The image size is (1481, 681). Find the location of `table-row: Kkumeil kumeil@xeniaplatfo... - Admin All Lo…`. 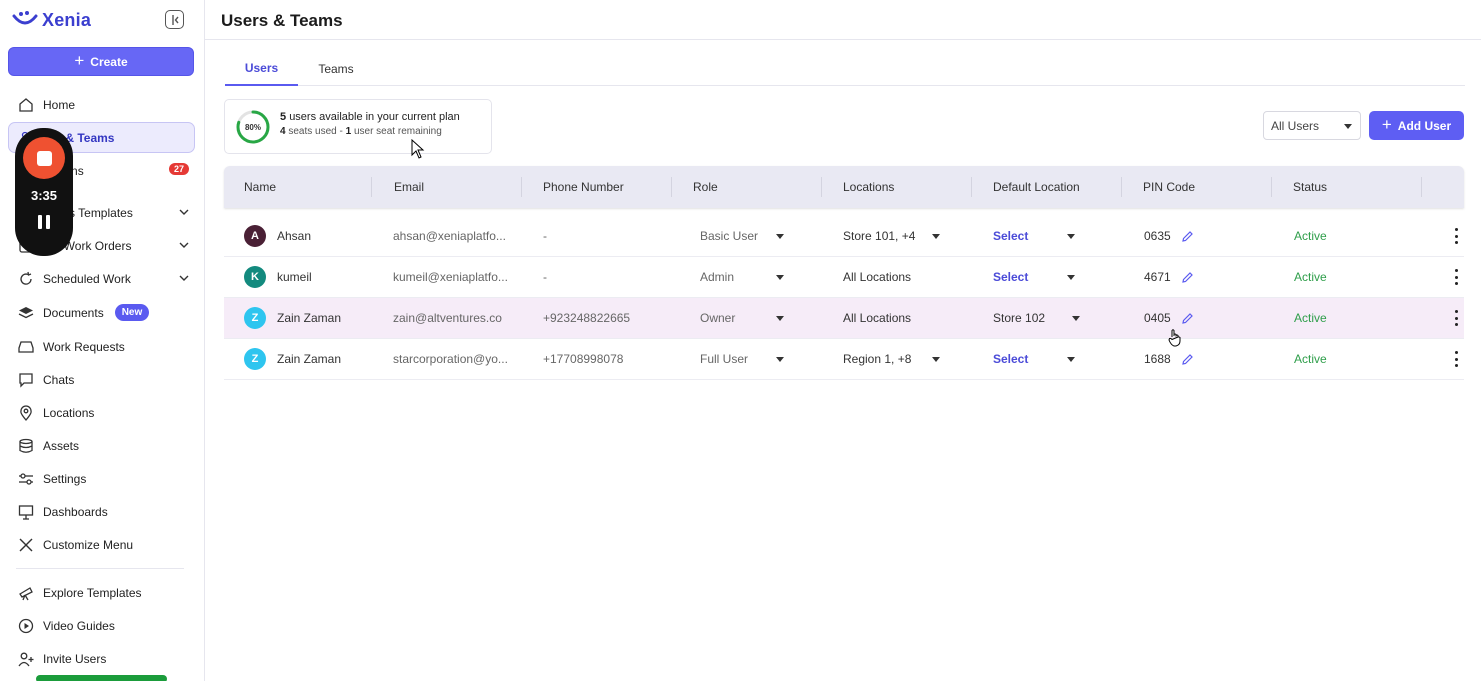

table-row: Kkumeil kumeil@xeniaplatfo... - Admin All Lo… is located at coordinates (844, 277).